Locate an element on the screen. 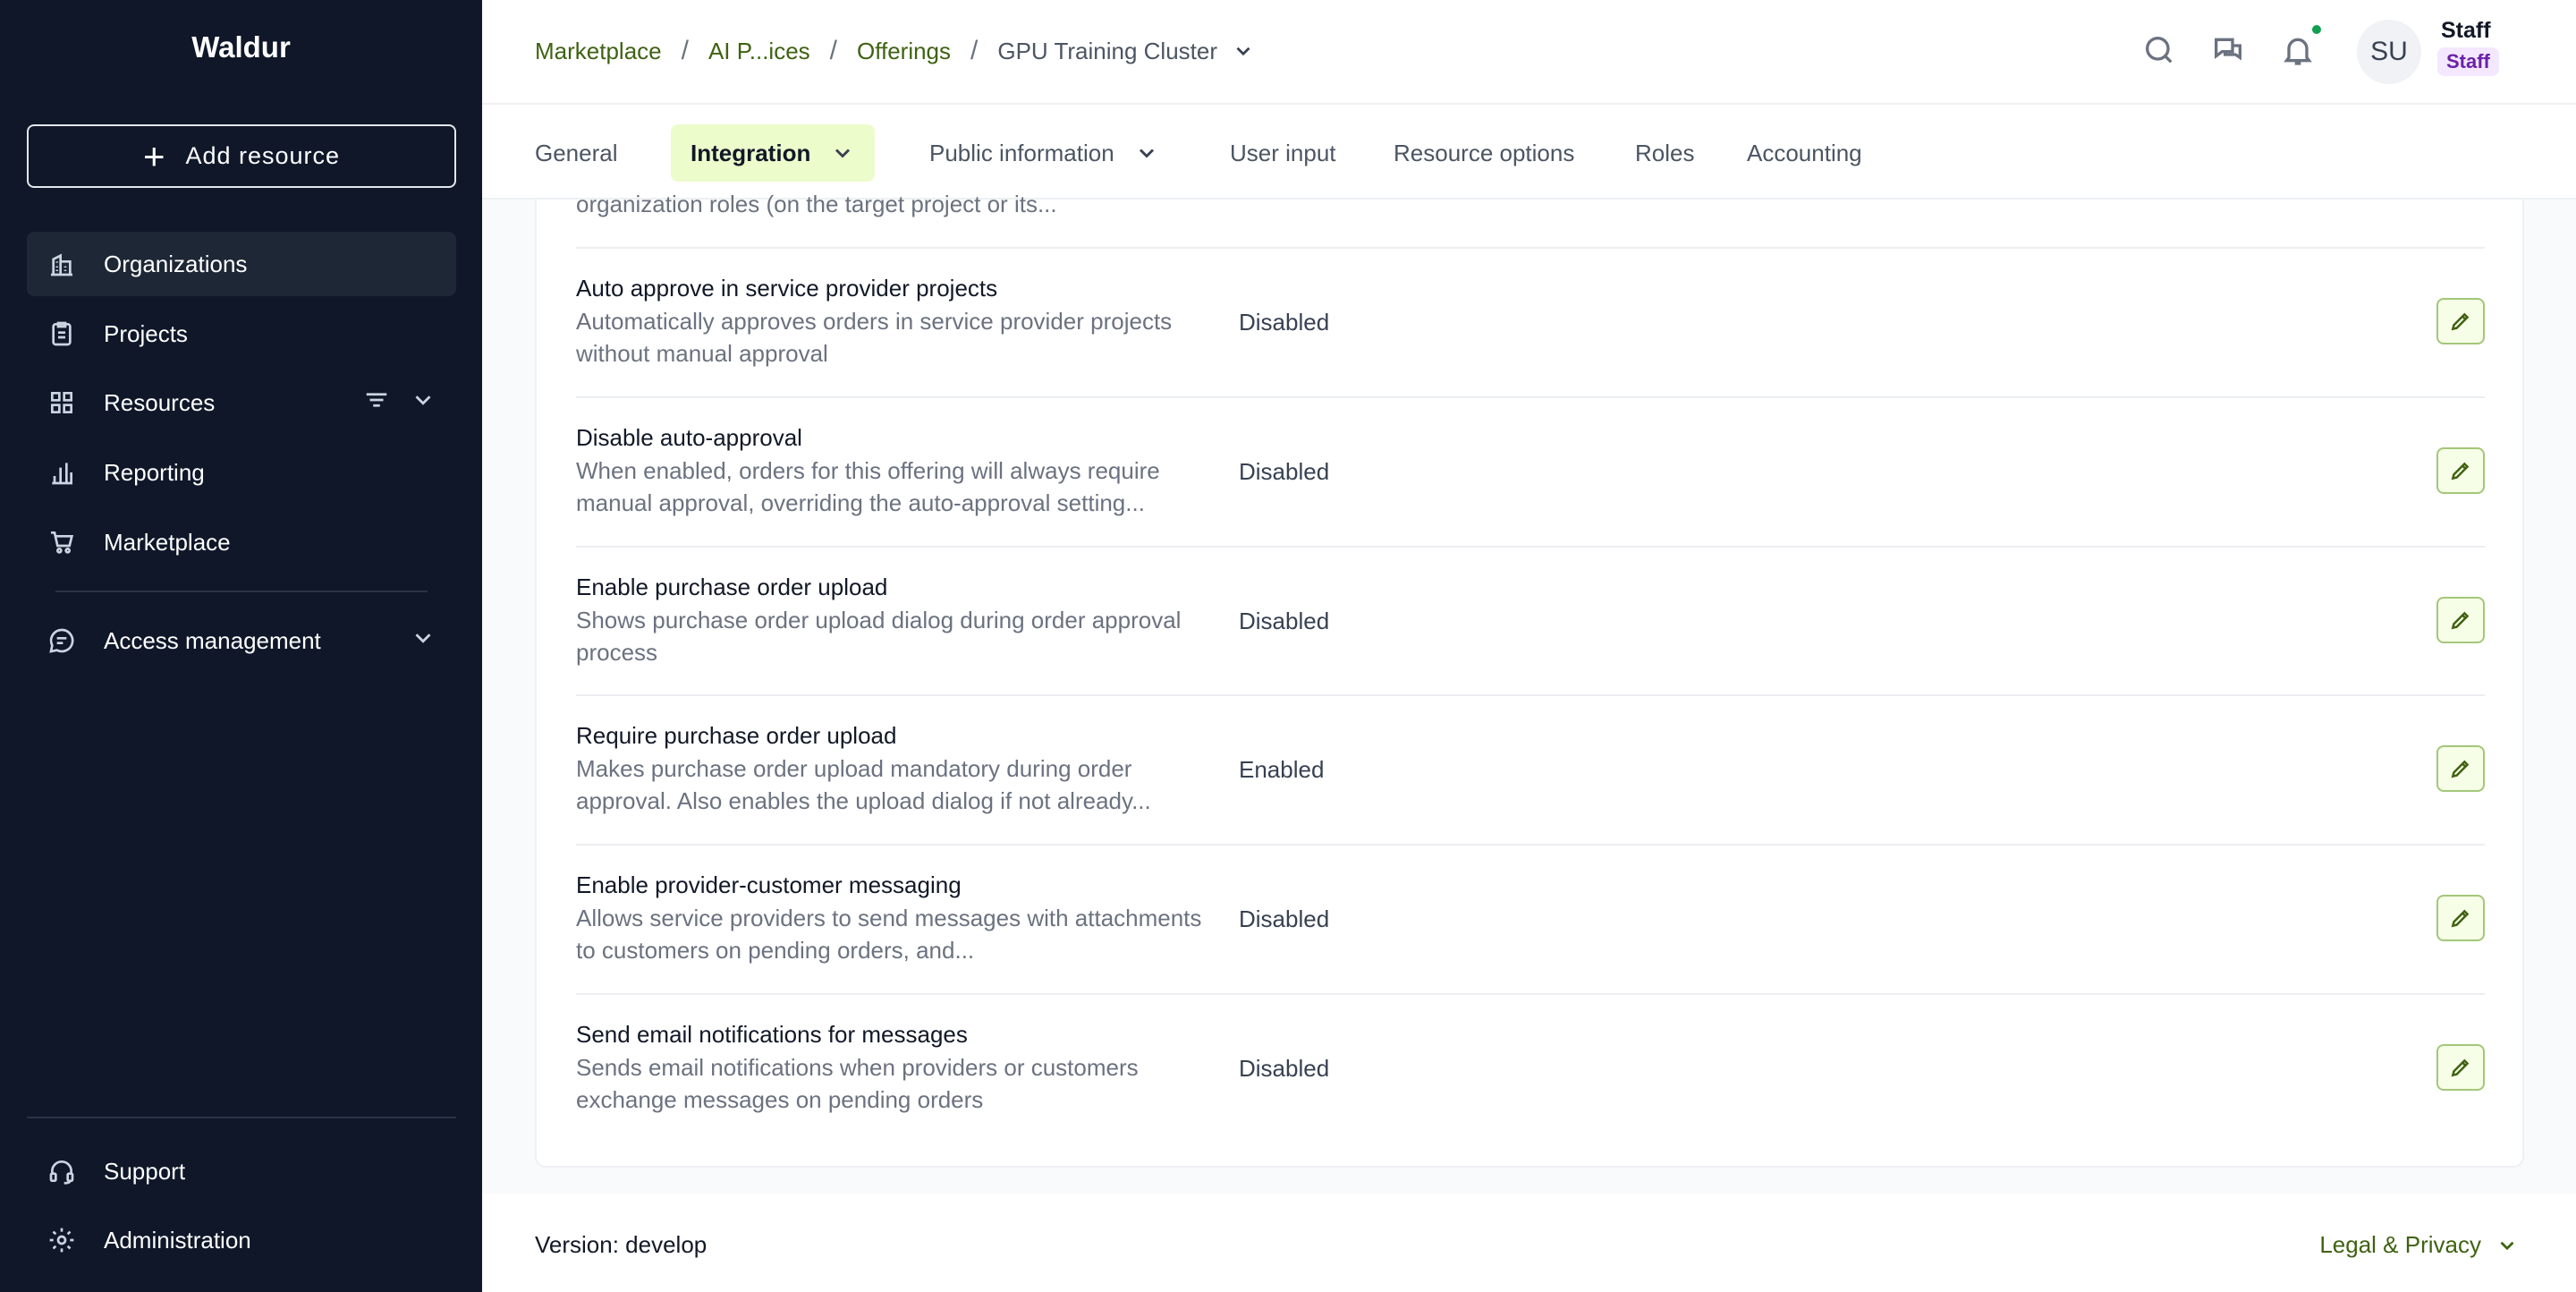 This screenshot has height=1292, width=2576. building-icon is located at coordinates (62, 264).